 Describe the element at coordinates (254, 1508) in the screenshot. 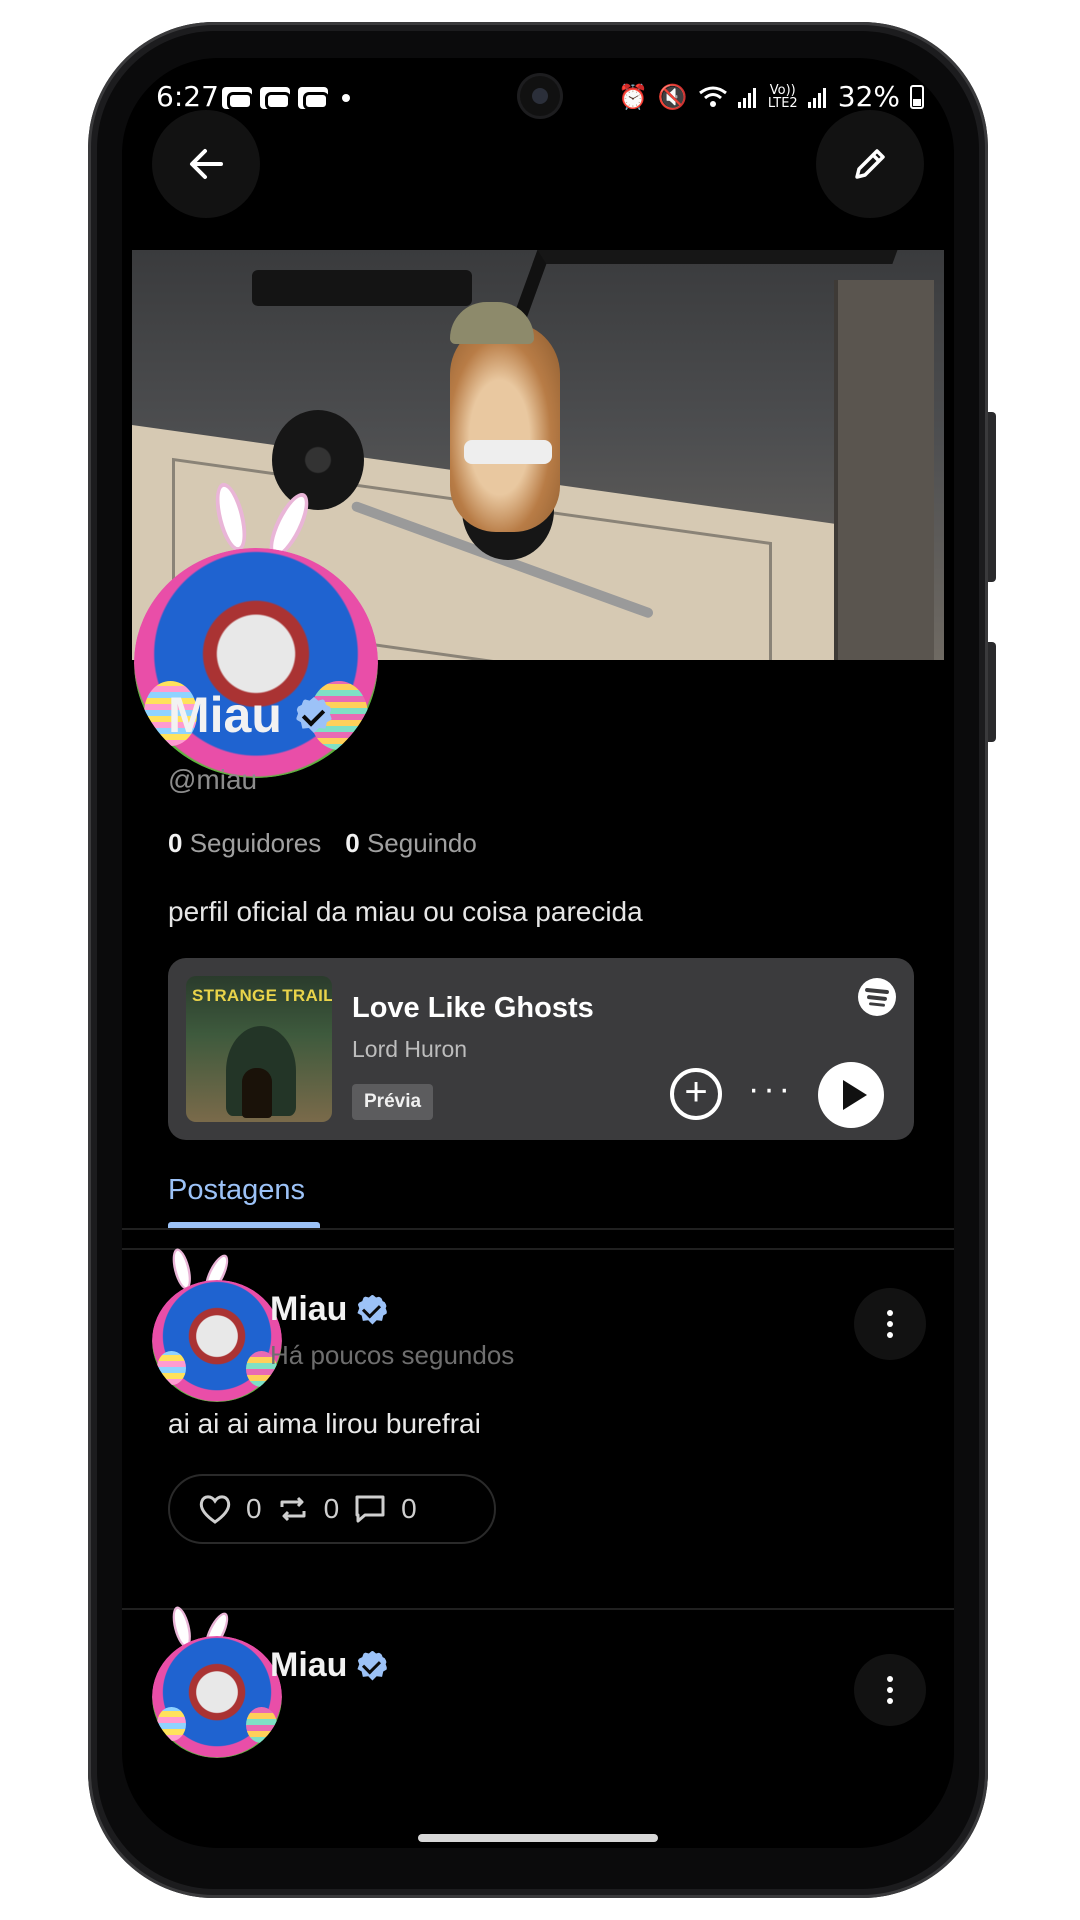

I see `likes-count: 0` at that location.